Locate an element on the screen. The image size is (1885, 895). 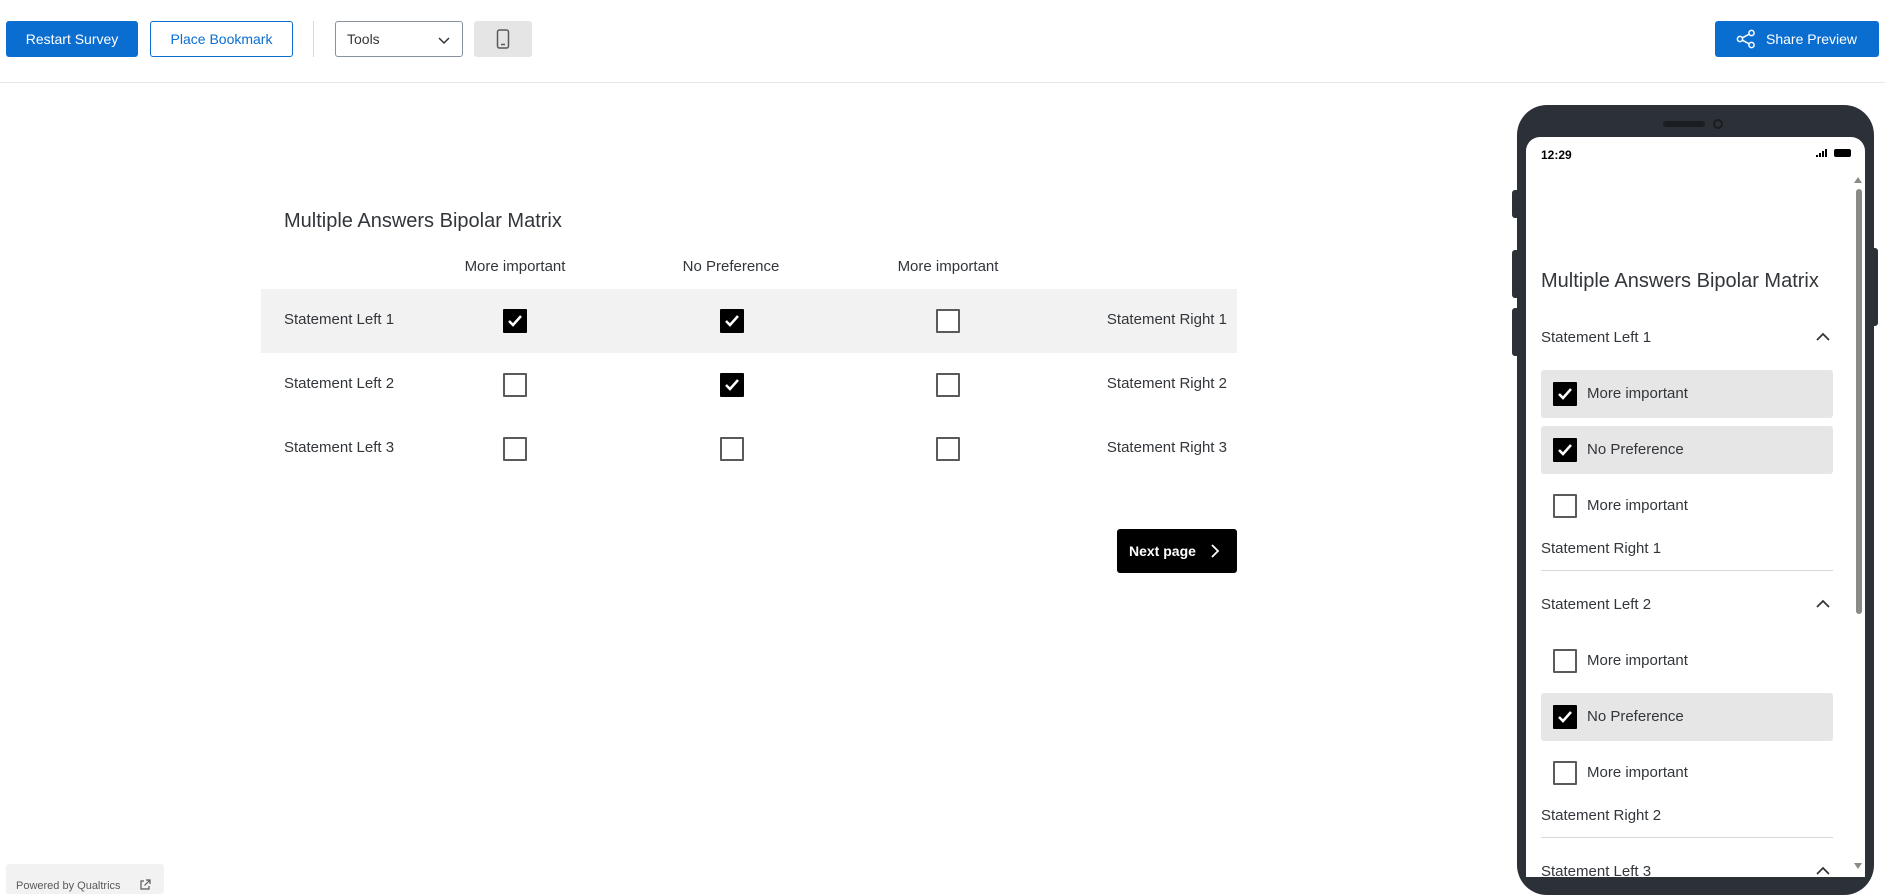
chevron-right-icon is located at coordinates (1215, 551).